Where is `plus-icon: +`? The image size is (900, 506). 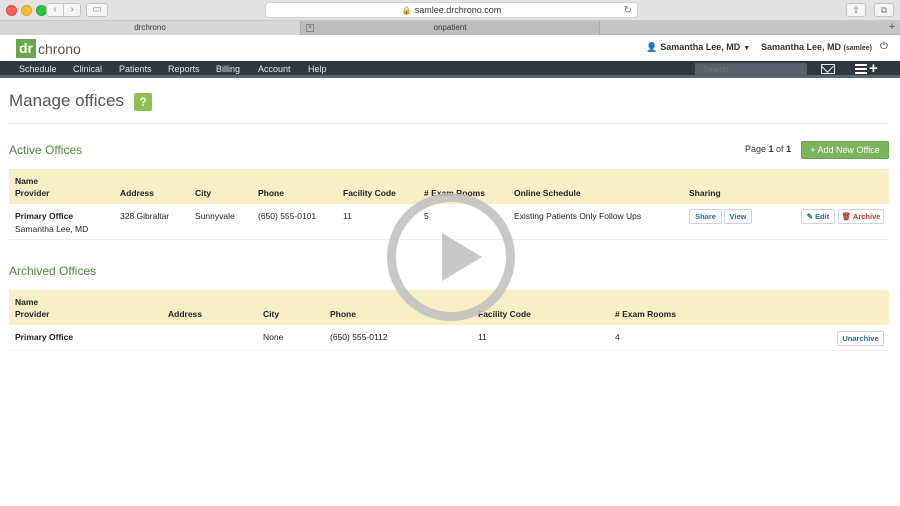
plus-icon: + is located at coordinates (873, 68).